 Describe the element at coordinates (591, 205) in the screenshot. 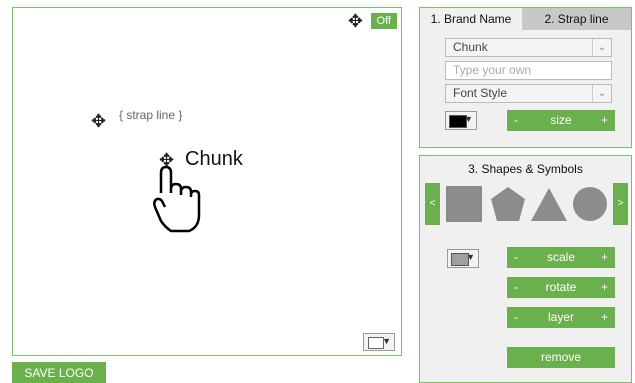

I see `circle-icon` at that location.